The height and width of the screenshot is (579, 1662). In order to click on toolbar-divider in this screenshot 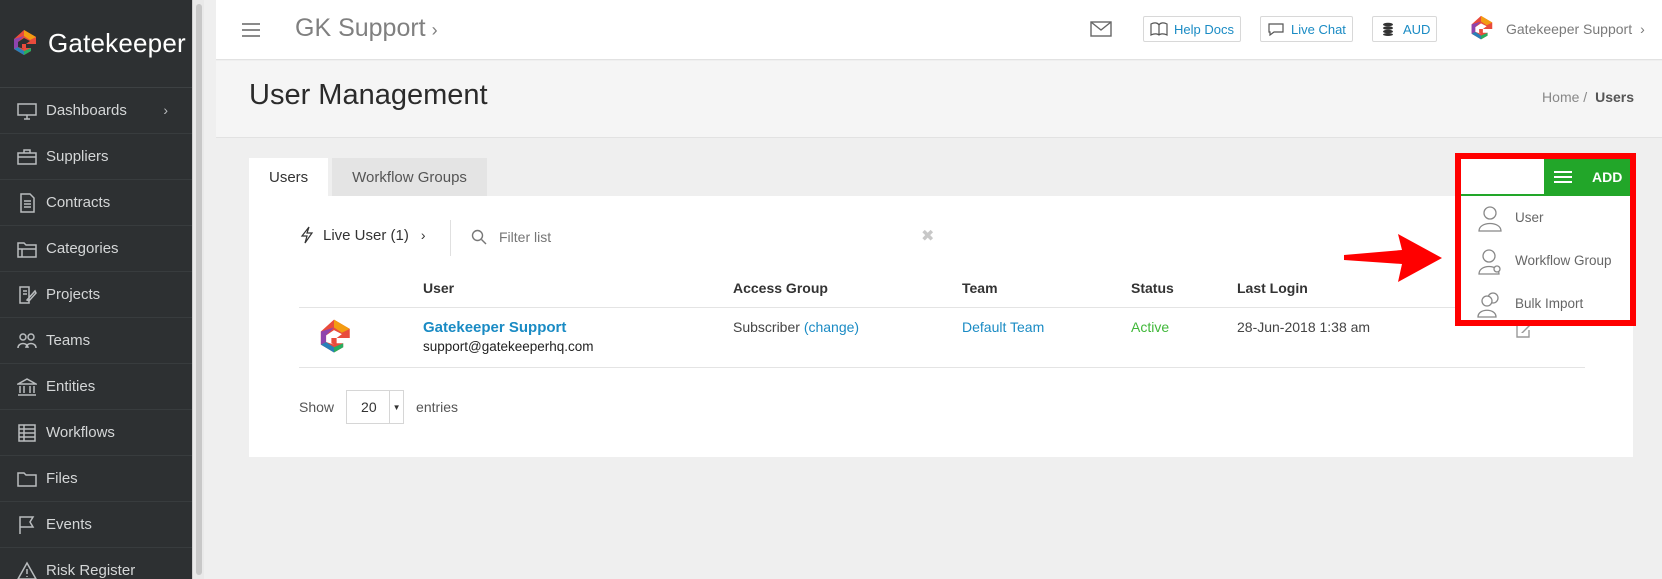, I will do `click(450, 238)`.